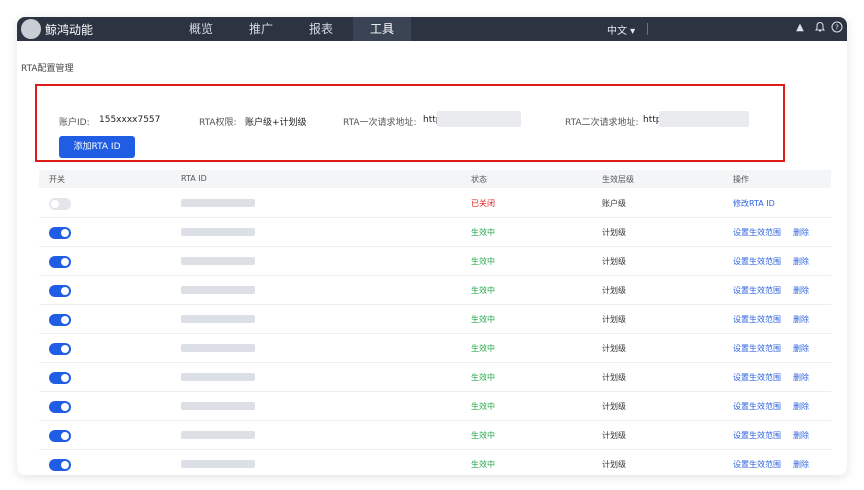 This screenshot has height=490, width=864. Describe the element at coordinates (321, 29) in the screenshot. I see `nav-reports: 报表` at that location.